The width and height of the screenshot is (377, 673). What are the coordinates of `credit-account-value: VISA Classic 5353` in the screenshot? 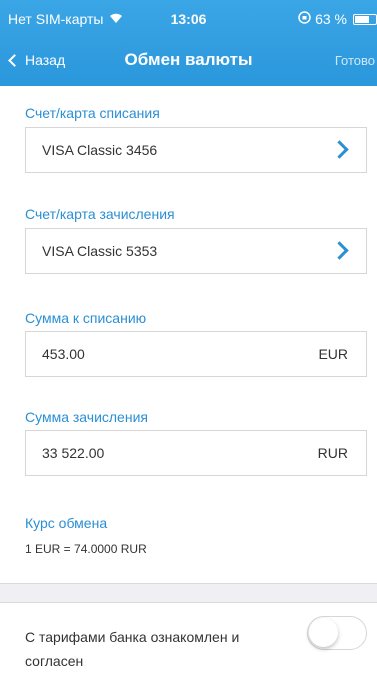 It's located at (100, 251).